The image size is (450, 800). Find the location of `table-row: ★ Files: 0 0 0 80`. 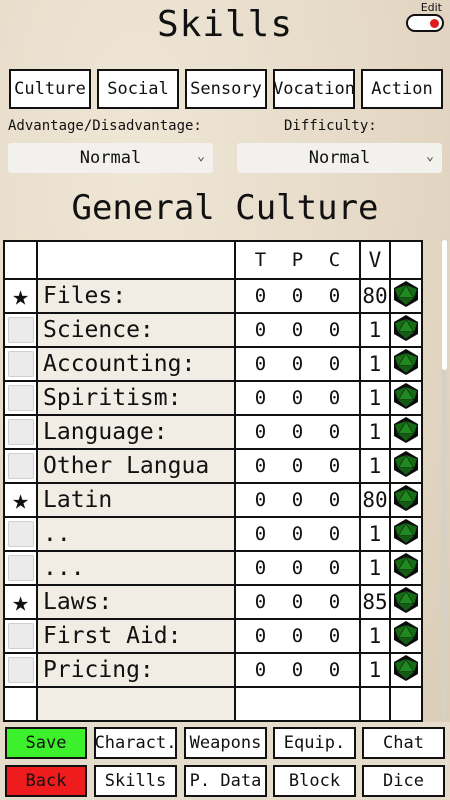

table-row: ★ Files: 0 0 0 80 is located at coordinates (213, 296).